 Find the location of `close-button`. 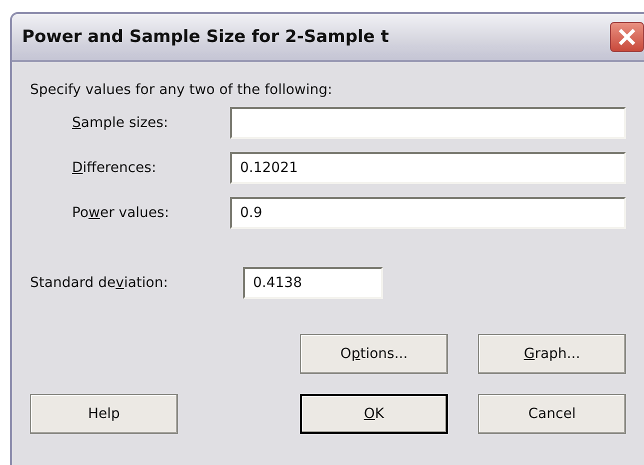

close-button is located at coordinates (627, 37).